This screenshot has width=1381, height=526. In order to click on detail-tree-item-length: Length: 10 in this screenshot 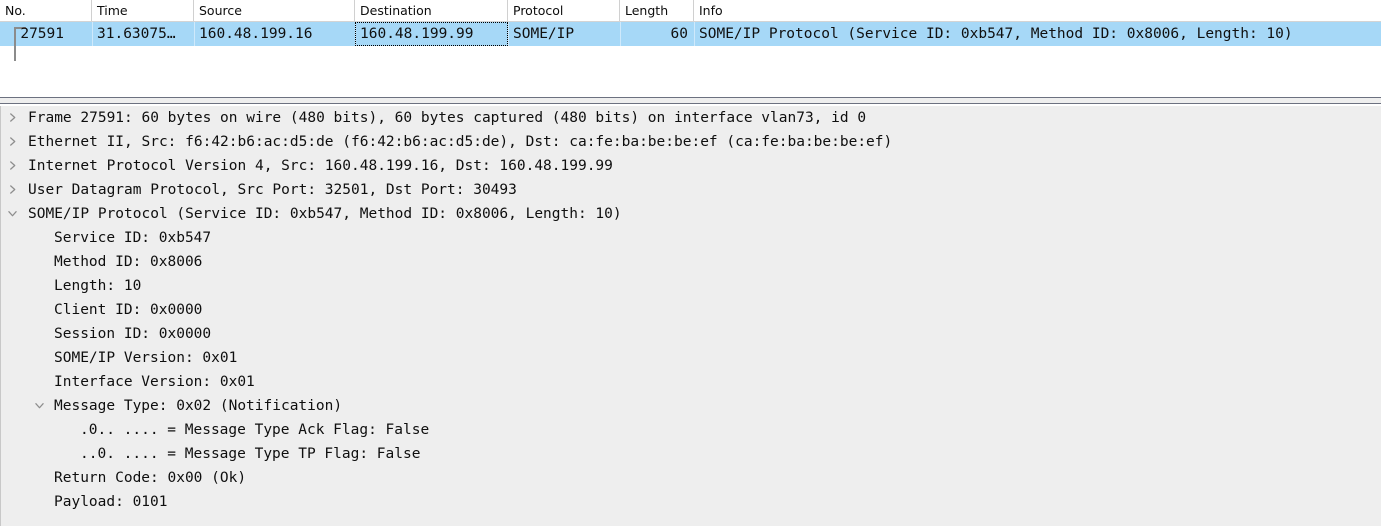, I will do `click(691, 286)`.